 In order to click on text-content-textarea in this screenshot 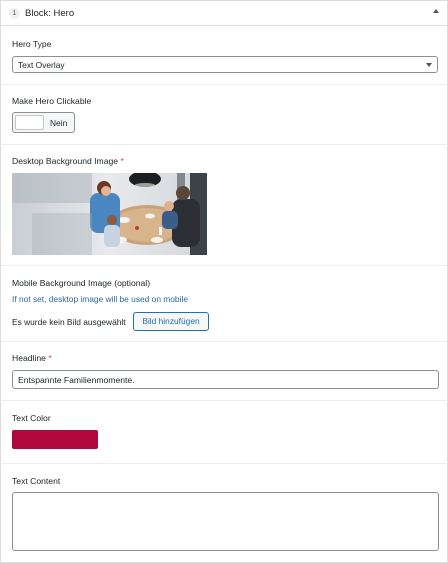, I will do `click(225, 521)`.